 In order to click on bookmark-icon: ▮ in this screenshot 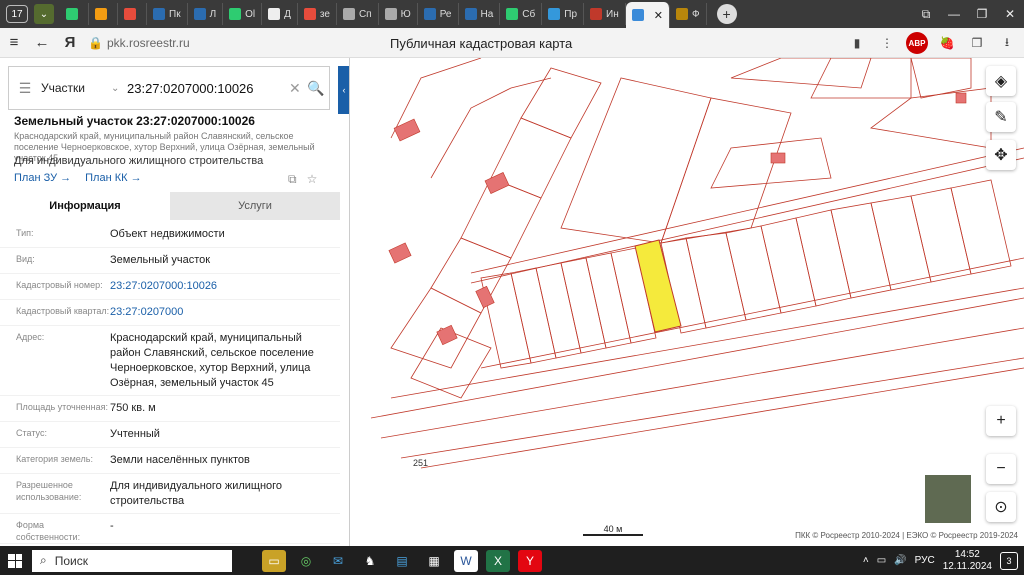, I will do `click(857, 43)`.